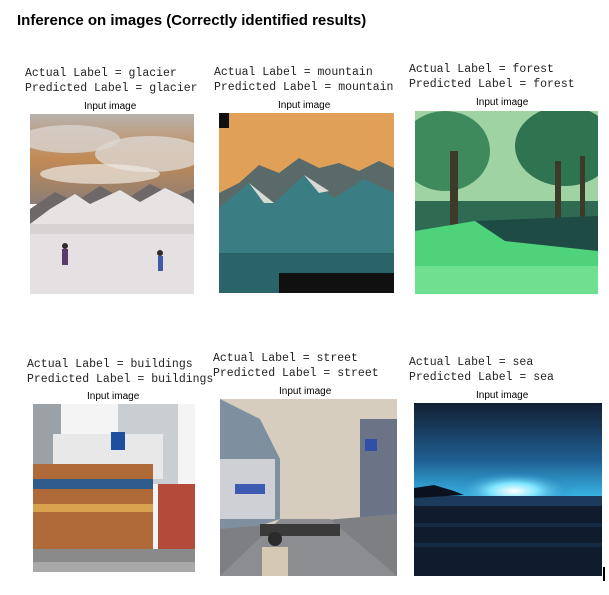 The height and width of the screenshot is (595, 609). I want to click on actual-label: Actual Label = sea, so click(471, 362).